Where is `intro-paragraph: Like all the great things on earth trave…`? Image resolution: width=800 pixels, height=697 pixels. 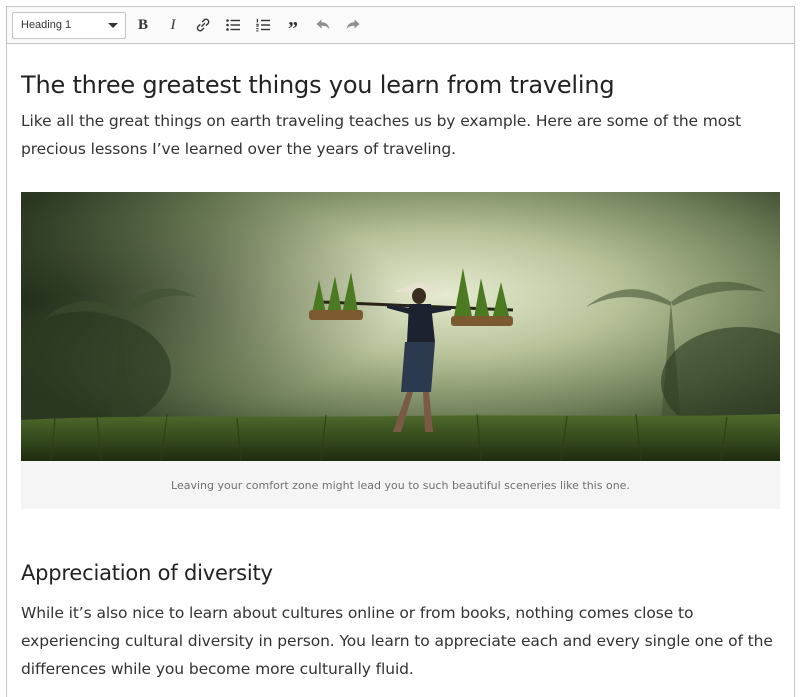 intro-paragraph: Like all the great things on earth trave… is located at coordinates (381, 135).